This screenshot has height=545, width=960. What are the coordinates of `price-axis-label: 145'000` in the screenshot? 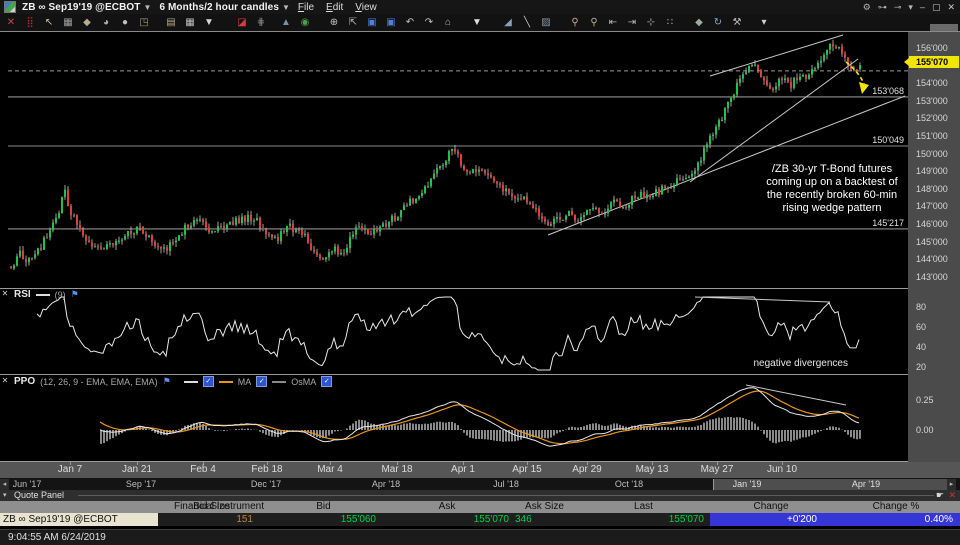 It's located at (932, 241).